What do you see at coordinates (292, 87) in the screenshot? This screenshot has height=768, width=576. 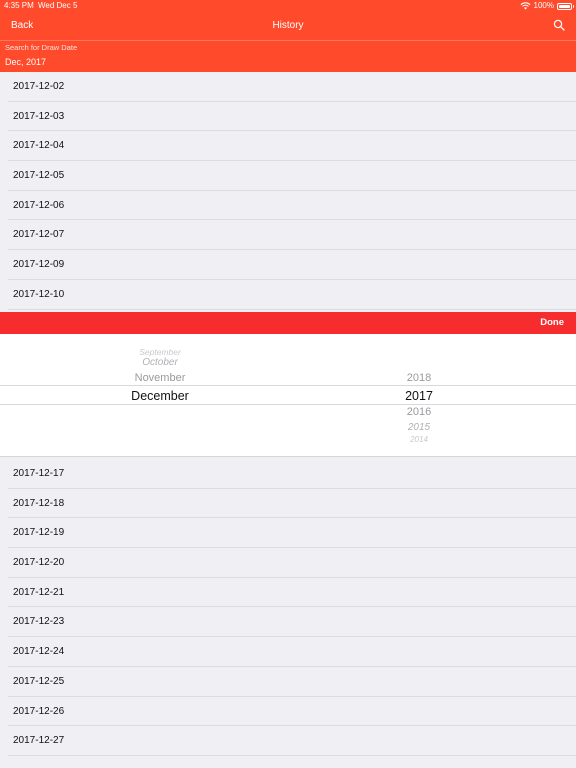 I see `list-item: 2017-12-02` at bounding box center [292, 87].